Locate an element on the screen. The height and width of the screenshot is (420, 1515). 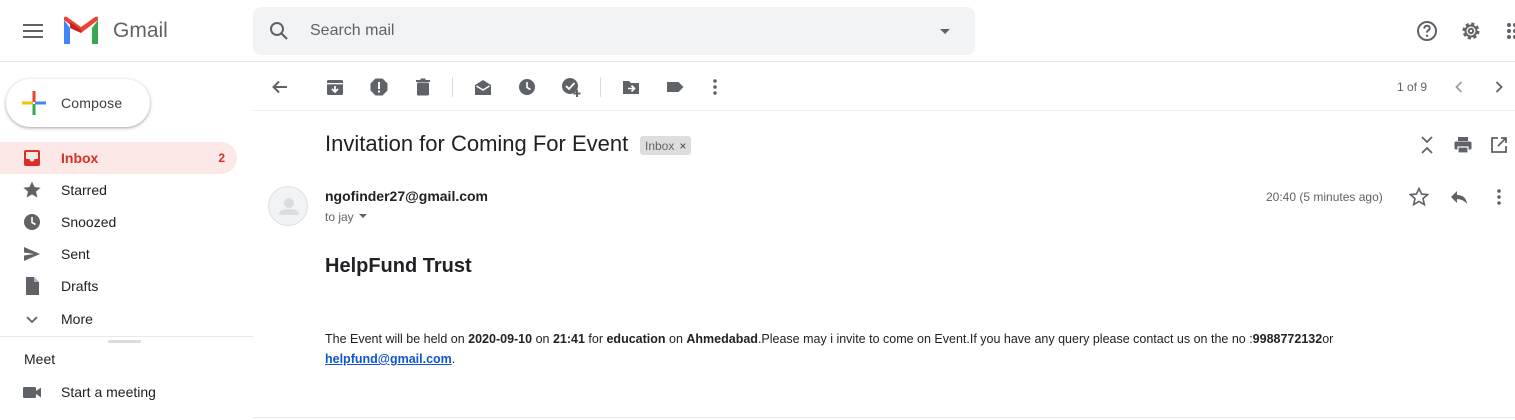
label-chip-text: Inbox is located at coordinates (660, 145).